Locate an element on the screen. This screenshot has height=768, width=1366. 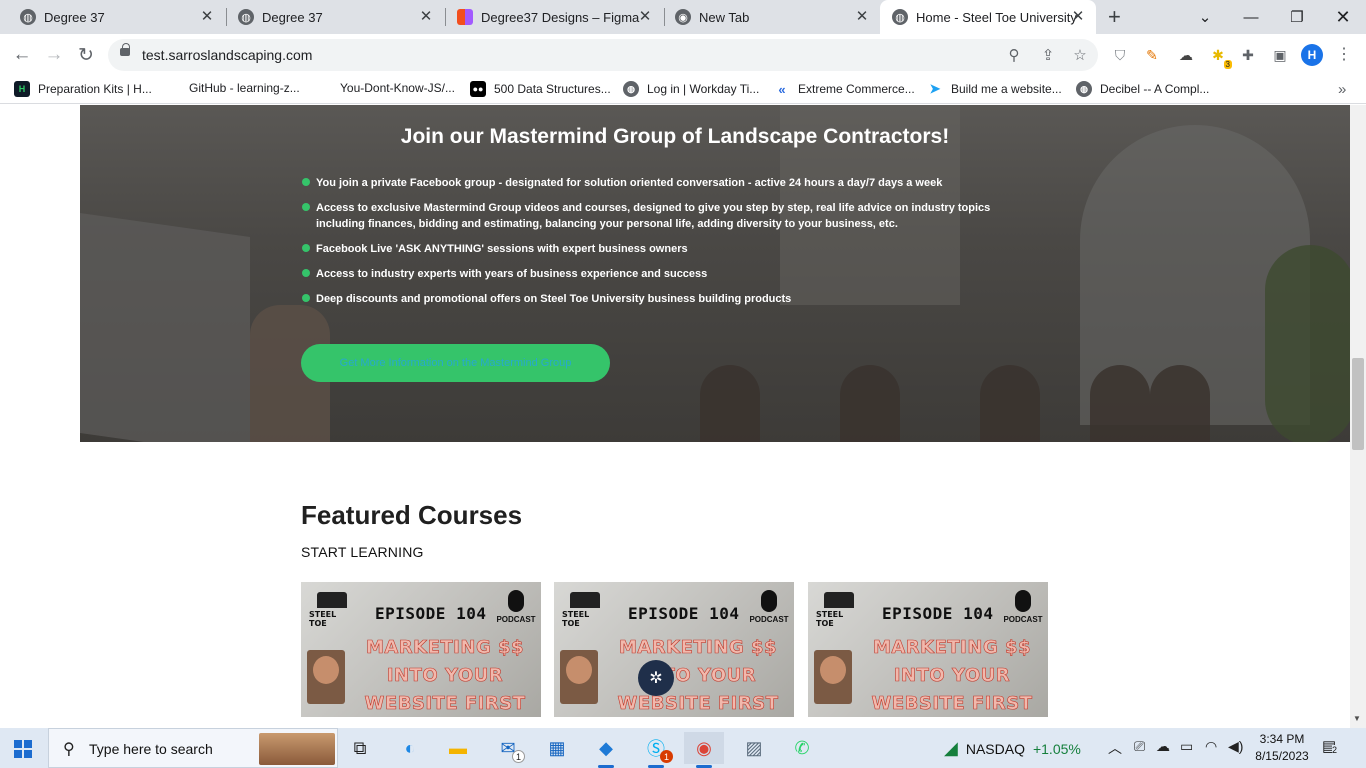
fiverr-icon: ➤ is located at coordinates (935, 88).